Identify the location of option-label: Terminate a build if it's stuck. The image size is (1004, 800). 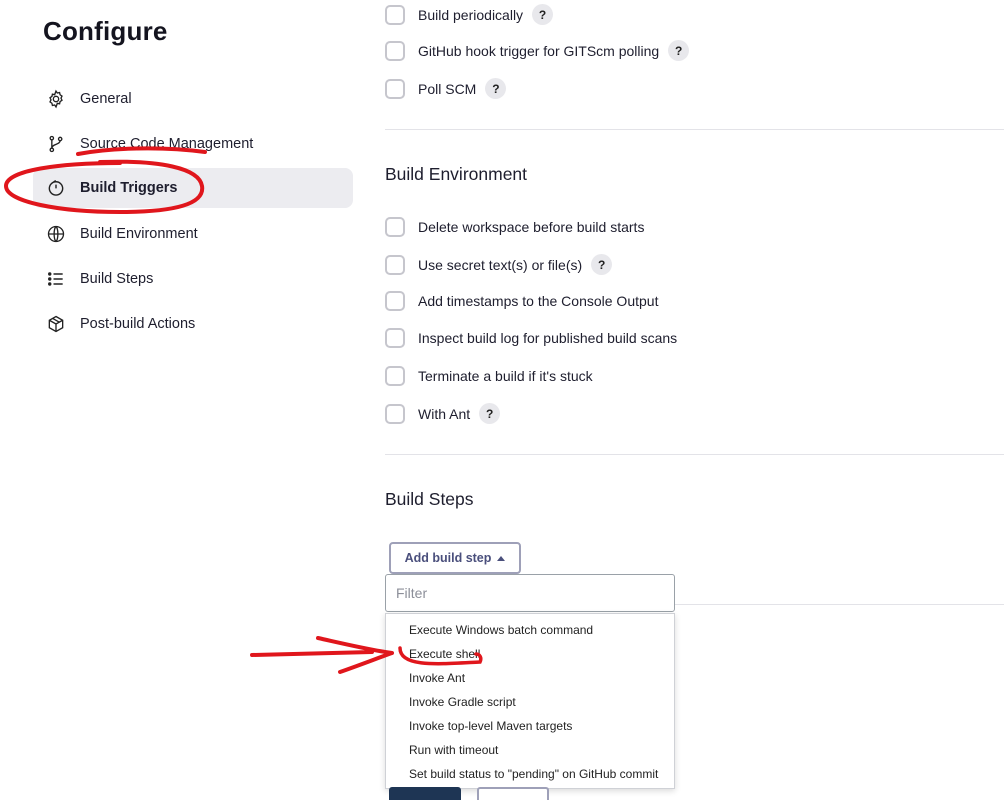
(505, 376).